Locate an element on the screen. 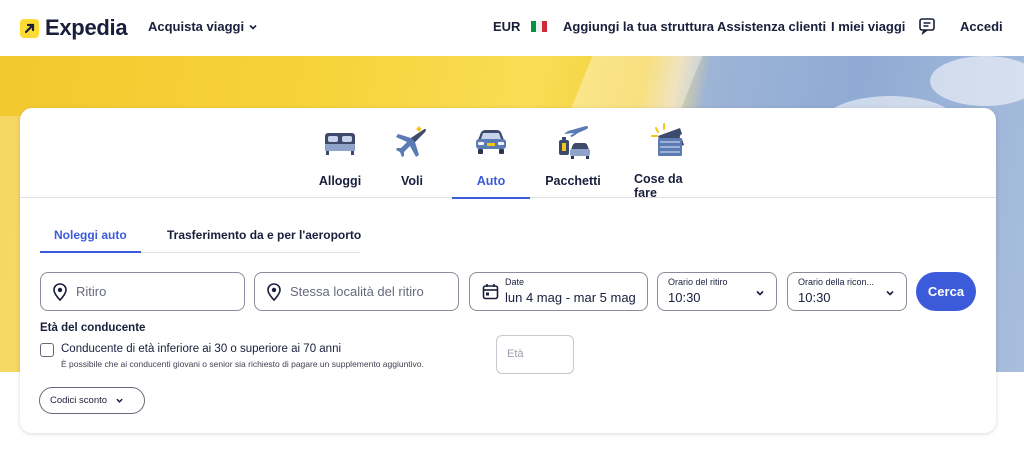 This screenshot has height=458, width=1024. discount-codes-button: Codici sconto is located at coordinates (92, 400).